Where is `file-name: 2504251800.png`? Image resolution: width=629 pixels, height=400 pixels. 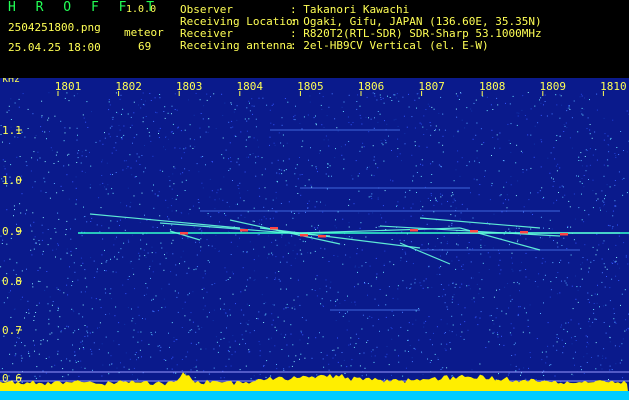 file-name: 2504251800.png is located at coordinates (54, 27).